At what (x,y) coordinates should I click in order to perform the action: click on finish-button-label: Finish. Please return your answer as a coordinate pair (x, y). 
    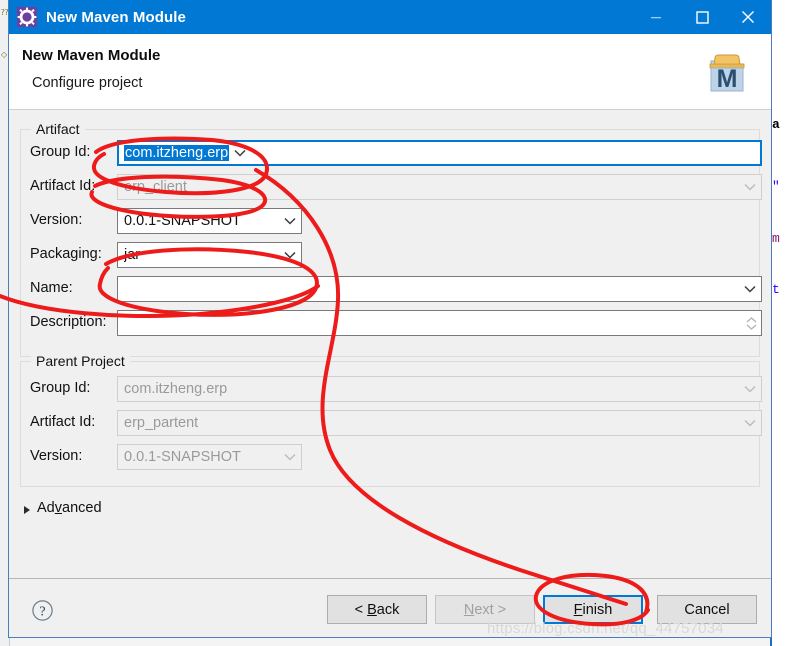
    Looking at the image, I should click on (593, 609).